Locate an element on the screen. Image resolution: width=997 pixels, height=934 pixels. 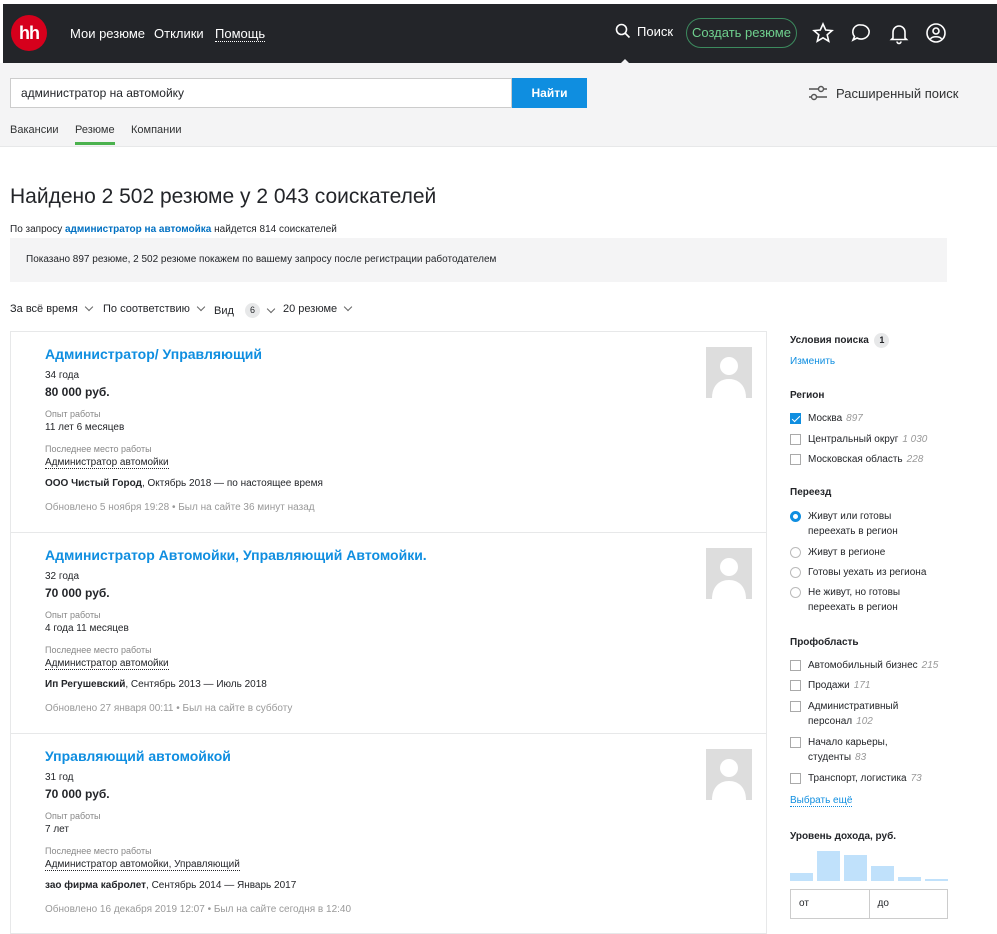
region-option-moscow: Москва 897 is located at coordinates (826, 418).